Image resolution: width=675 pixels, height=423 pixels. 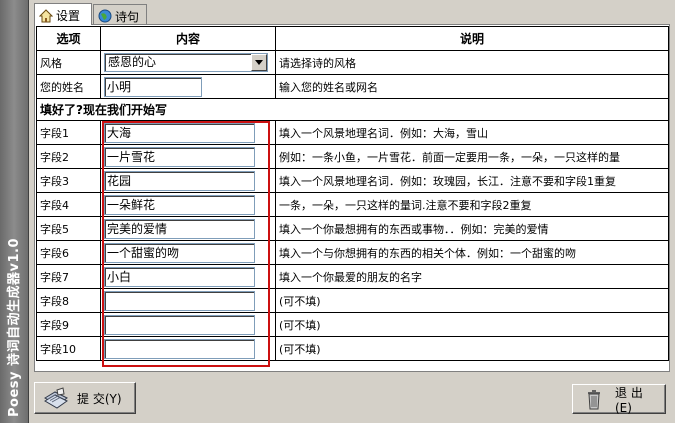 I want to click on table-header-row: 选项 内容 说明, so click(x=352, y=38).